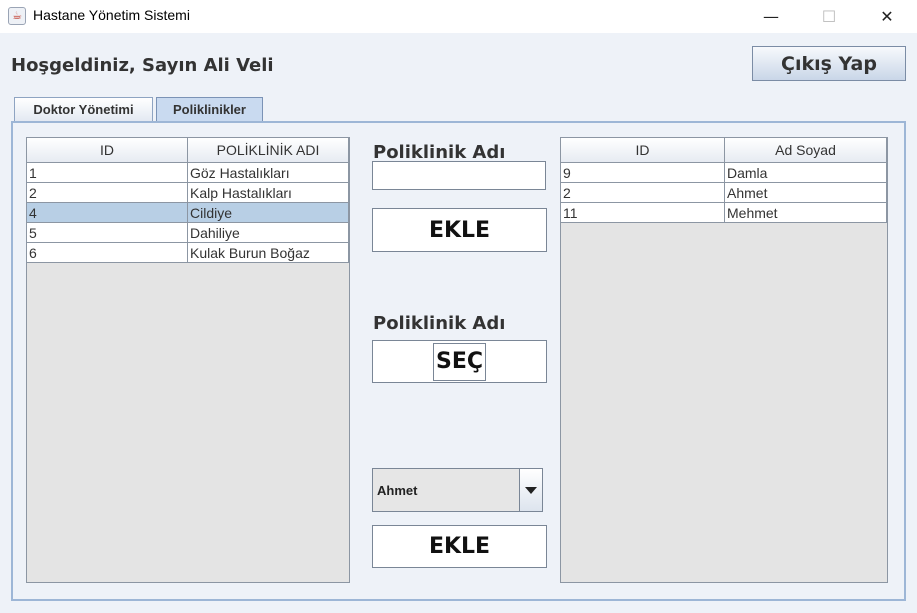 The height and width of the screenshot is (613, 917). Describe the element at coordinates (107, 233) in the screenshot. I see `cell-id: 5` at that location.